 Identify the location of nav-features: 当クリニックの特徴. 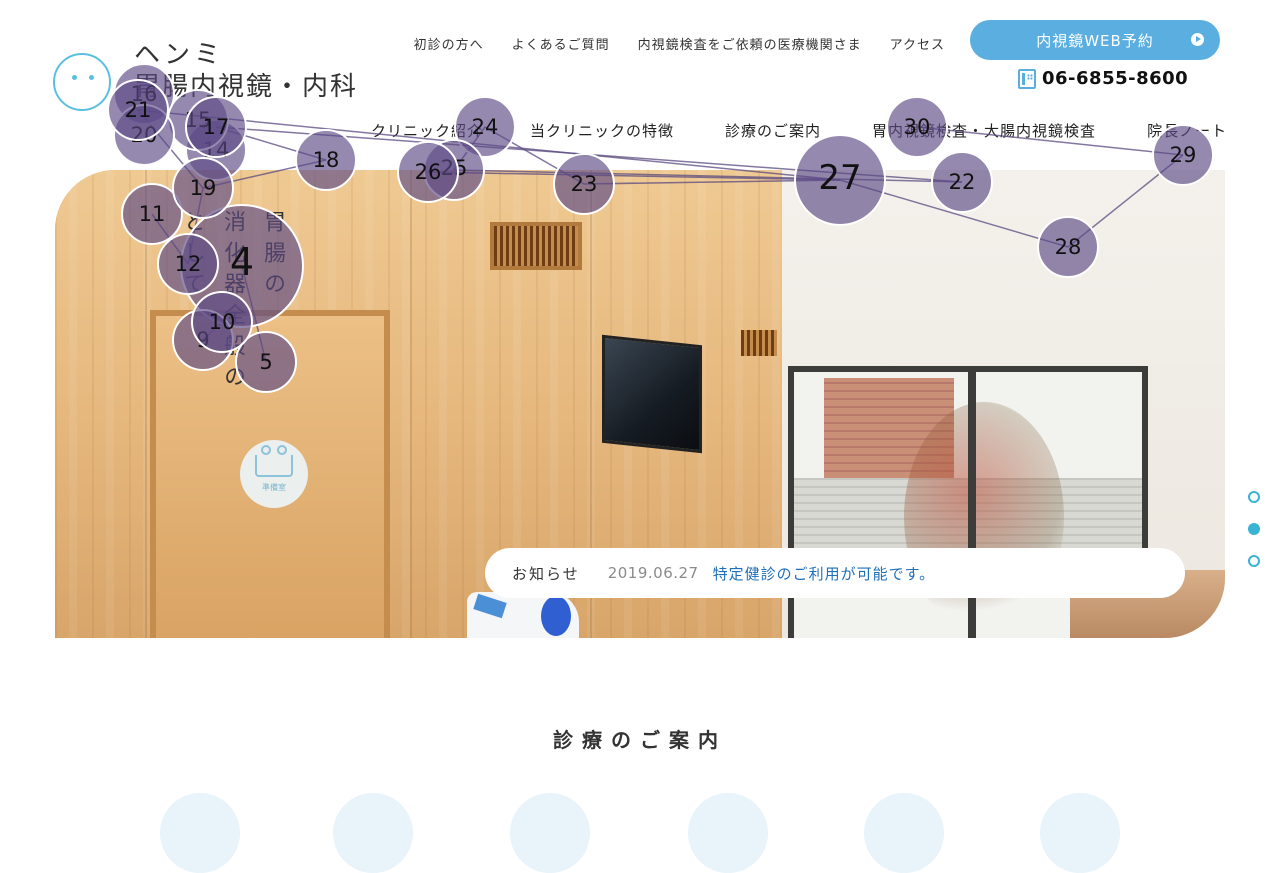
(602, 130).